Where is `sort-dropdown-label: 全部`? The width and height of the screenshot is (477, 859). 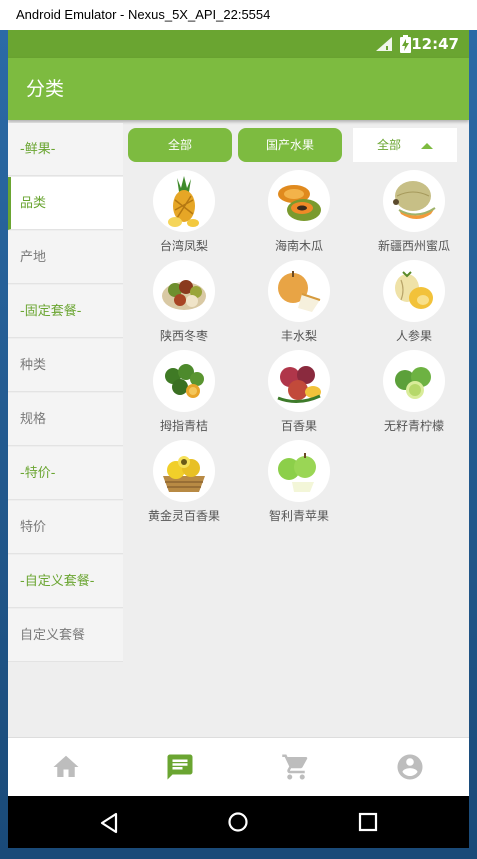 sort-dropdown-label: 全部 is located at coordinates (388, 145).